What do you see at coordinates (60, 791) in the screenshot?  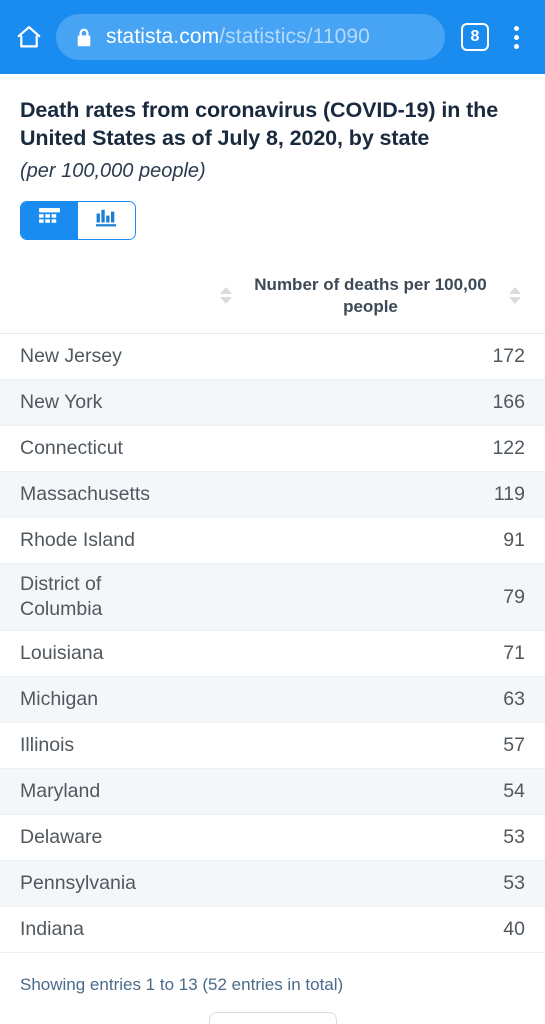 I see `table-cell-state: Maryland` at bounding box center [60, 791].